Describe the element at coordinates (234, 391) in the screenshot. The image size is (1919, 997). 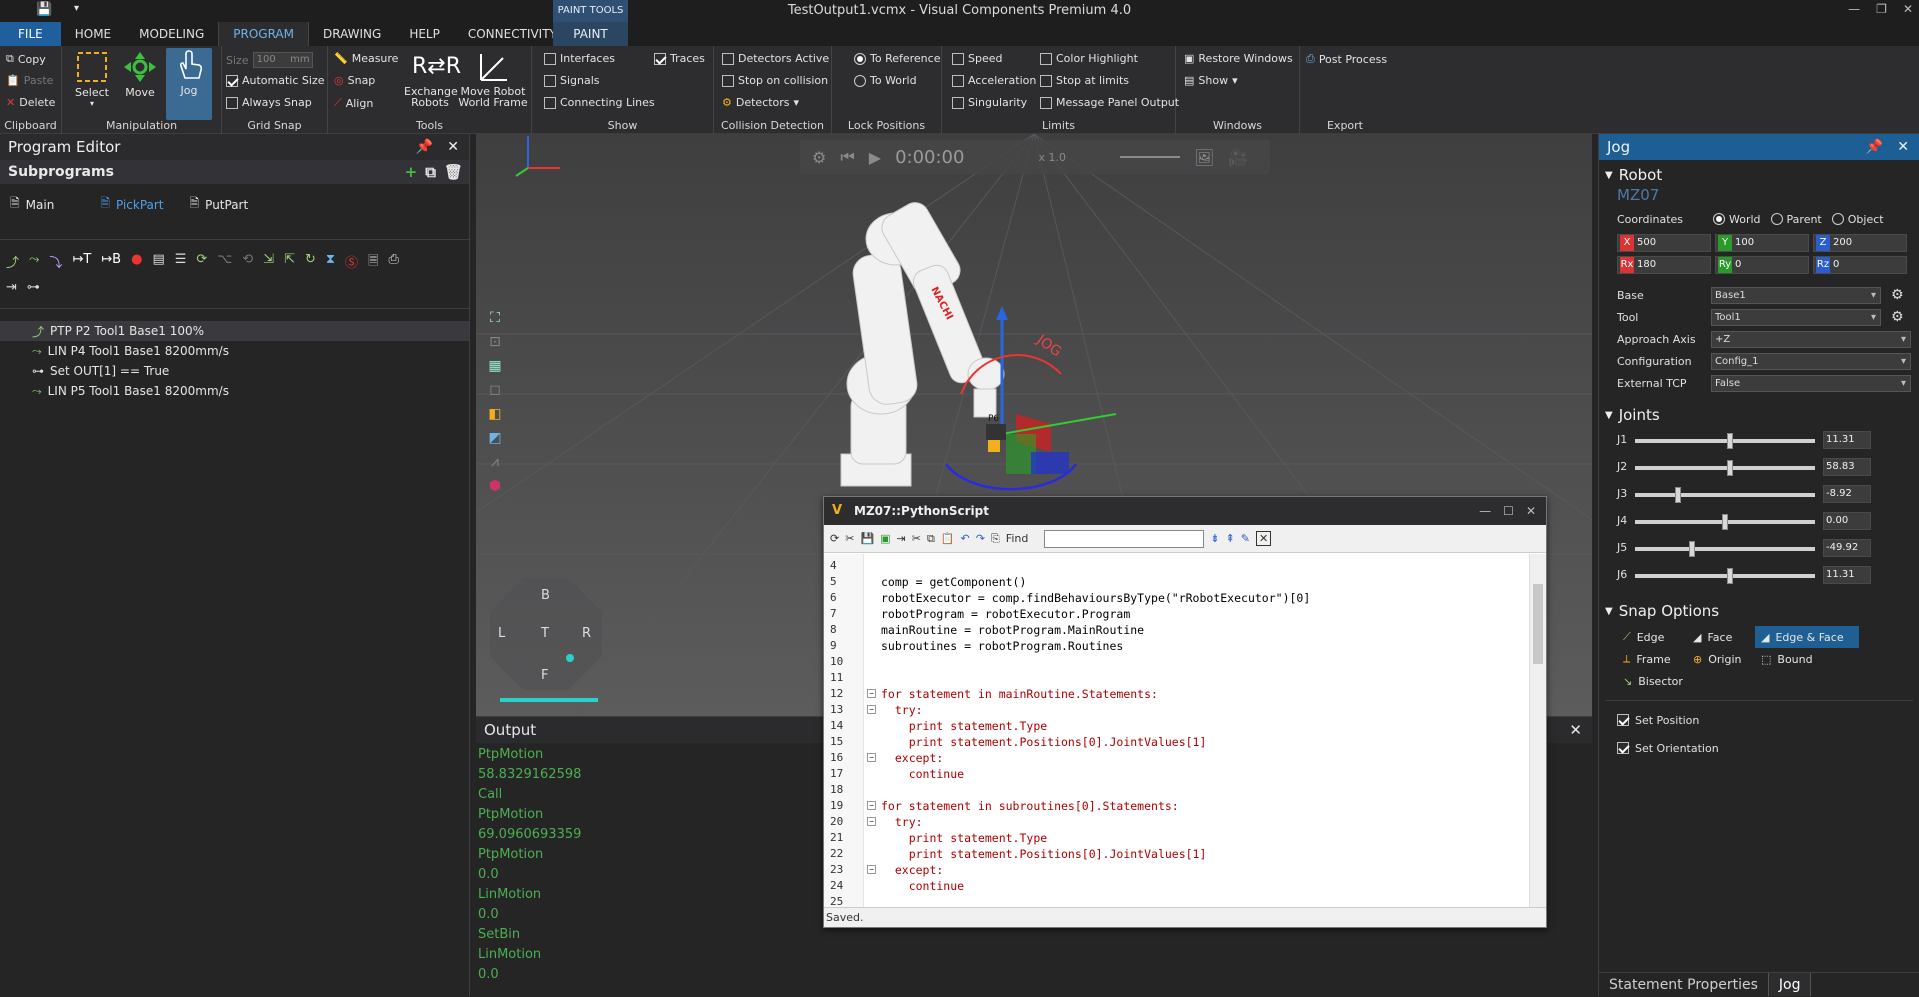
I see `statement-item: ⤳ LIN P5 Tool1 Base1 8200mm/s` at that location.